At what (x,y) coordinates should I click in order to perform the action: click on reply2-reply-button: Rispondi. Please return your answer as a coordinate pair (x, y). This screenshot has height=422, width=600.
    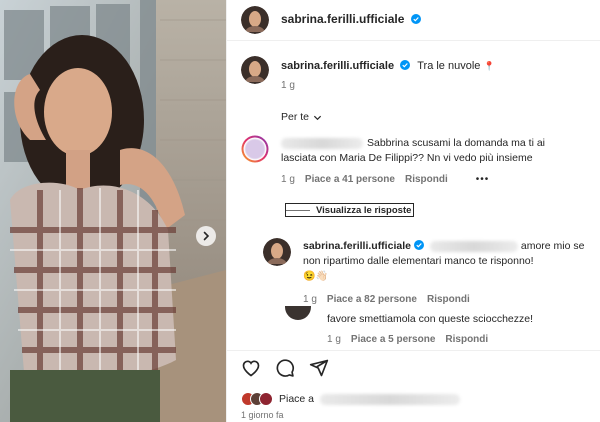
    Looking at the image, I should click on (466, 339).